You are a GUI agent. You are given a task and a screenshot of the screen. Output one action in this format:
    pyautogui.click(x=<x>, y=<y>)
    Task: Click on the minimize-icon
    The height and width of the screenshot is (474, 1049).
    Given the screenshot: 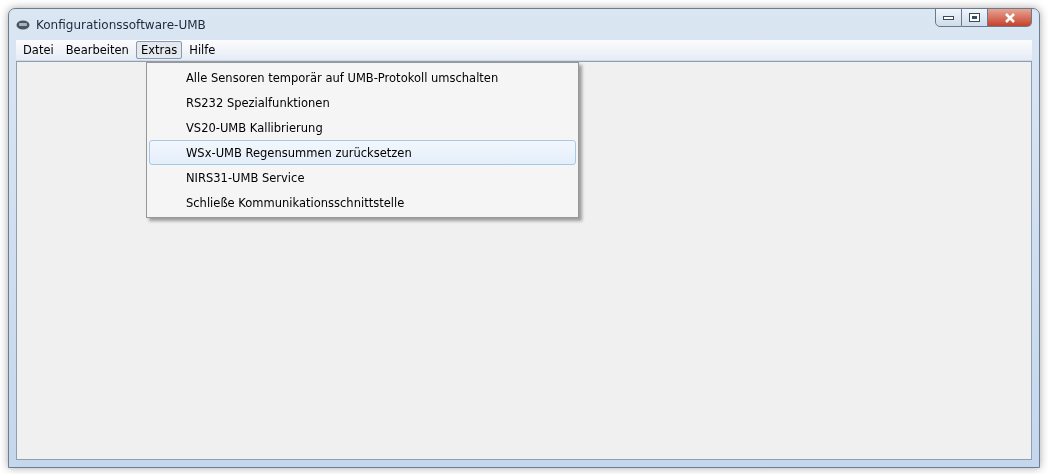 What is the action you would take?
    pyautogui.click(x=948, y=17)
    